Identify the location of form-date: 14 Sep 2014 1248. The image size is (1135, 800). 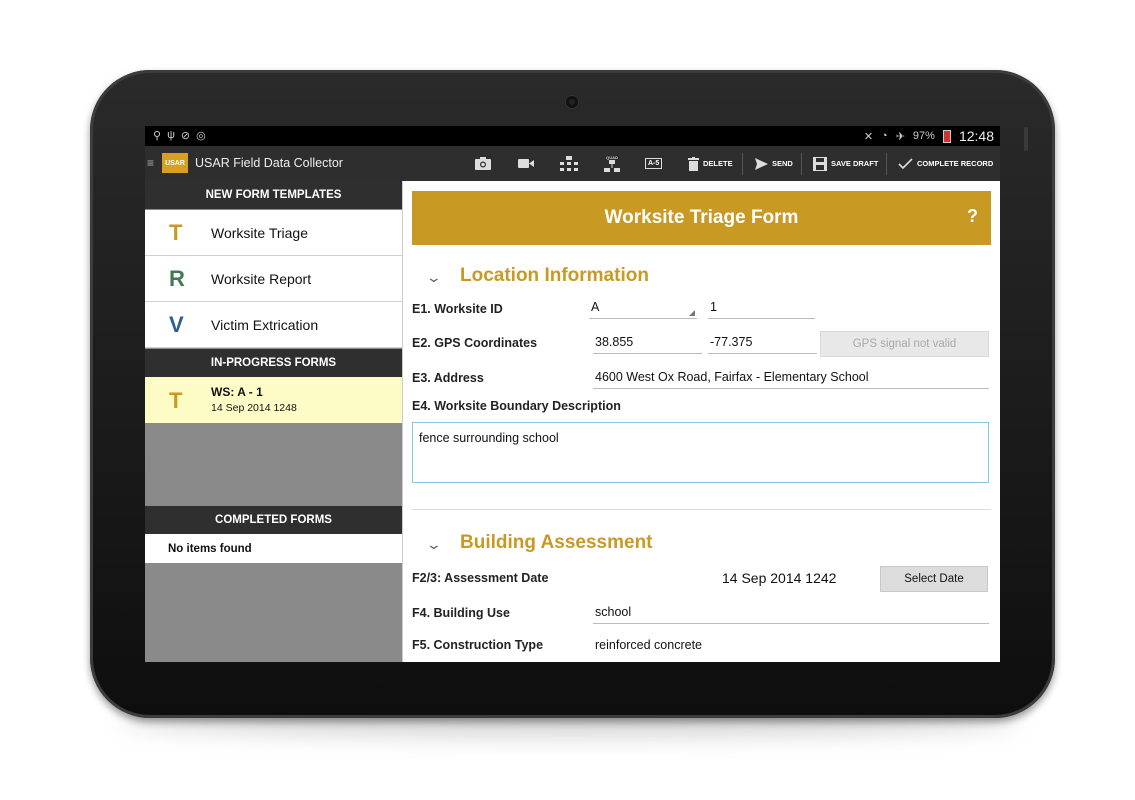
(254, 408).